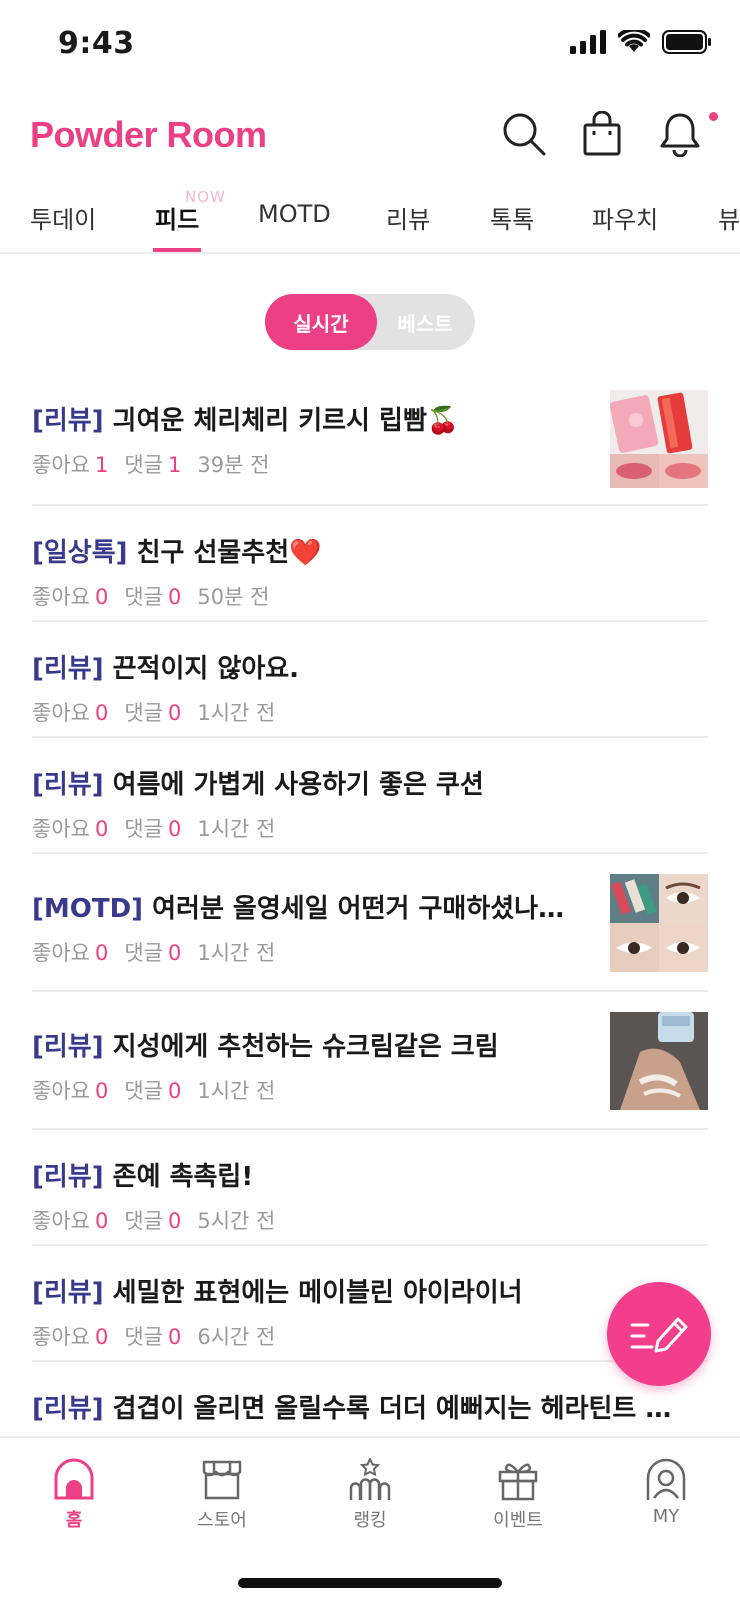 The image size is (740, 1602). What do you see at coordinates (294, 214) in the screenshot?
I see `tab-motd: MOTD` at bounding box center [294, 214].